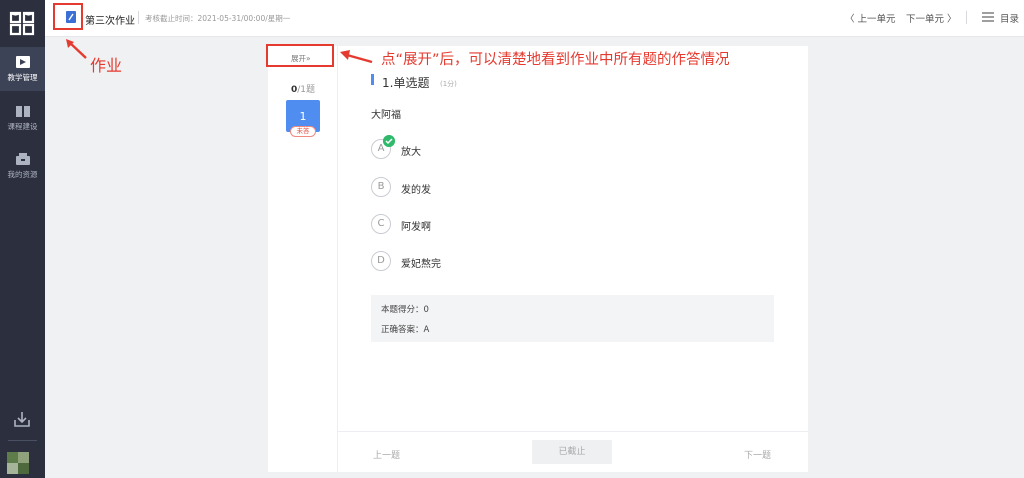  I want to click on score-line: 本题得分：0, so click(405, 310).